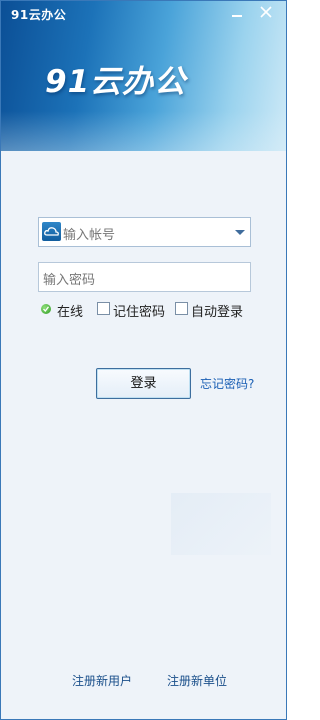 This screenshot has height=720, width=320. Describe the element at coordinates (102, 680) in the screenshot. I see `register-user-link: 注册新用户` at that location.